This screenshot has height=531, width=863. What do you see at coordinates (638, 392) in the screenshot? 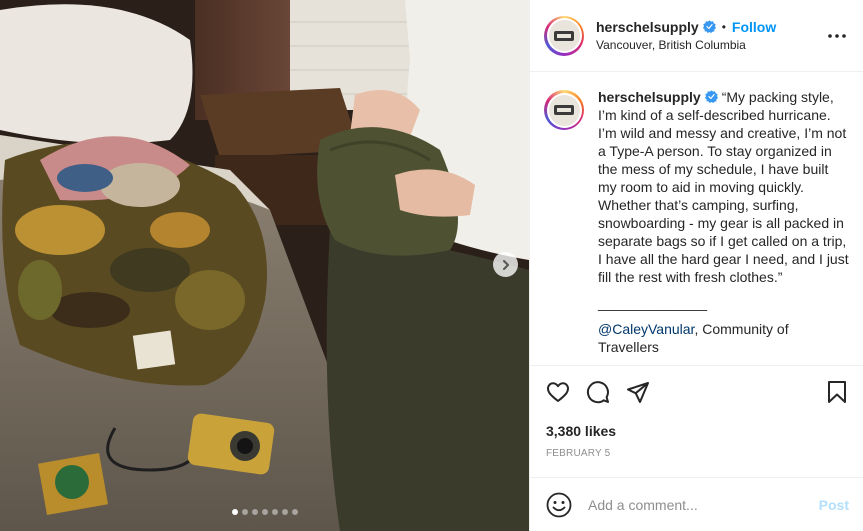
I see `share-icon` at bounding box center [638, 392].